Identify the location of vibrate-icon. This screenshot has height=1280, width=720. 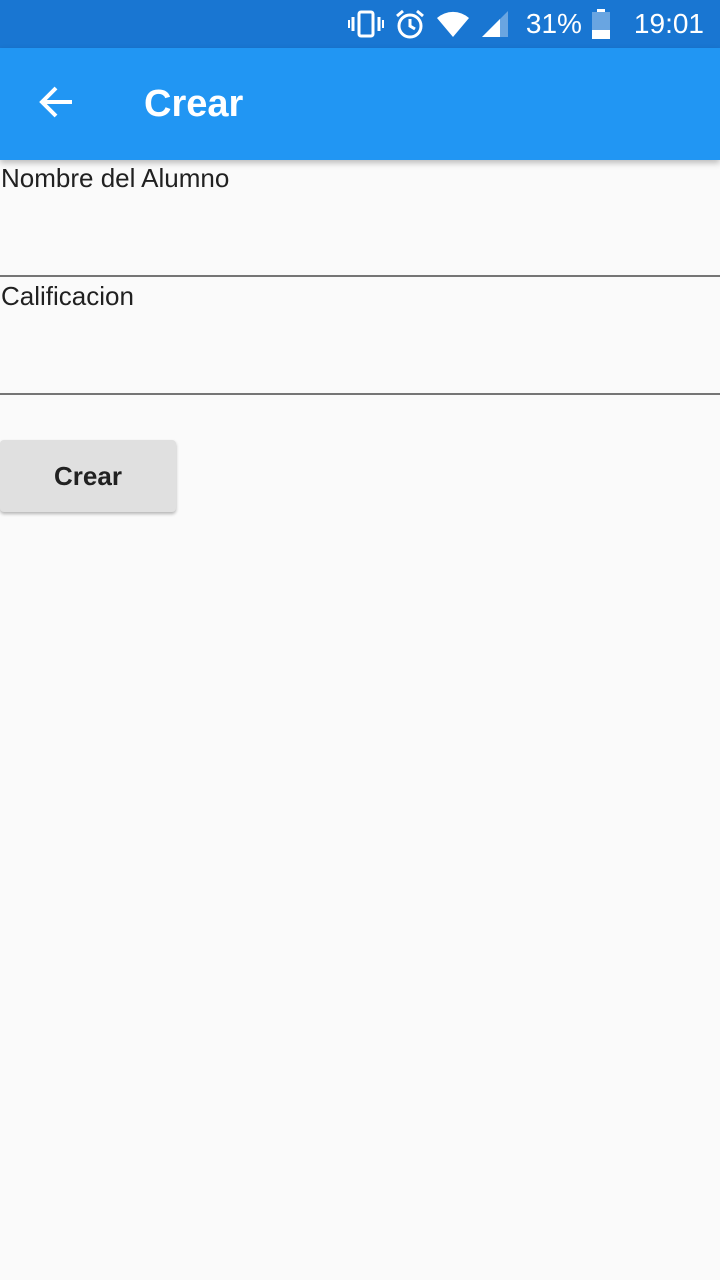
(365, 24).